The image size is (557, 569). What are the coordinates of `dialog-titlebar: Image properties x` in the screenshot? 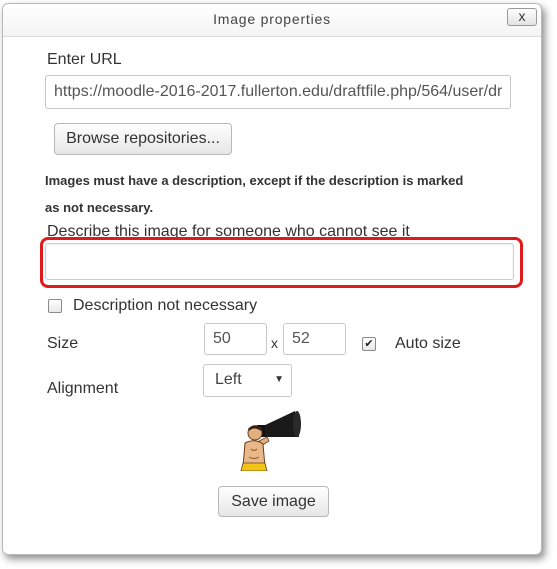 It's located at (272, 20).